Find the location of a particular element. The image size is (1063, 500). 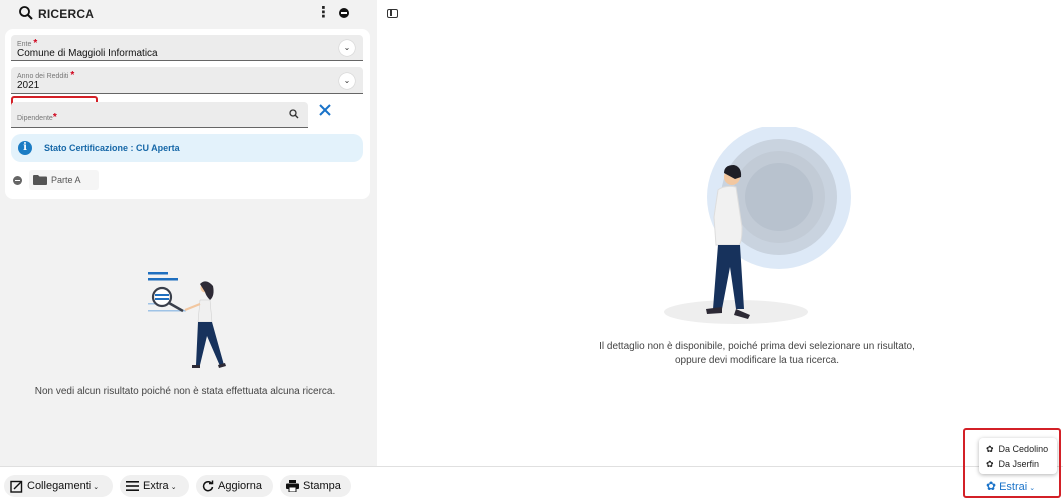

close-icon is located at coordinates (325, 110).